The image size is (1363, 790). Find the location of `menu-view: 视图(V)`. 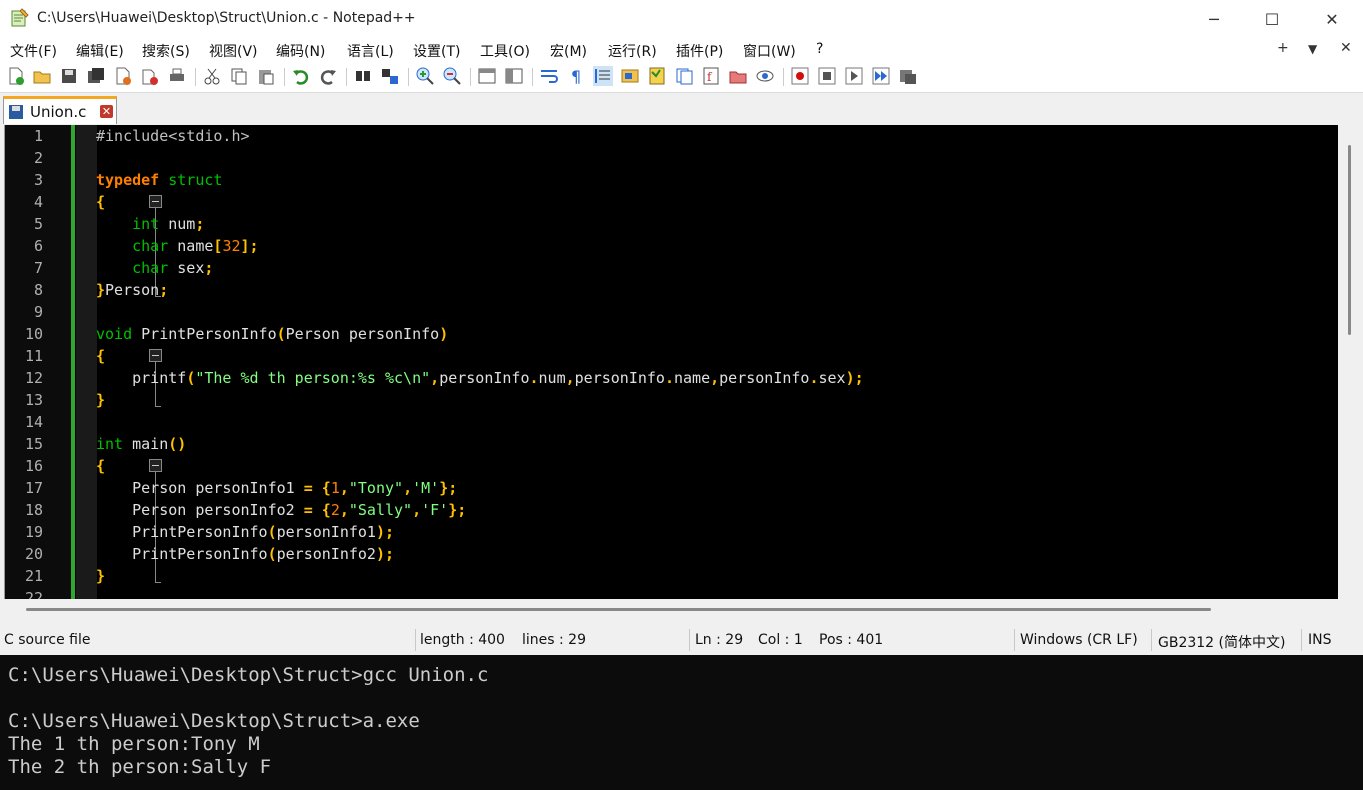

menu-view: 视图(V) is located at coordinates (233, 51).